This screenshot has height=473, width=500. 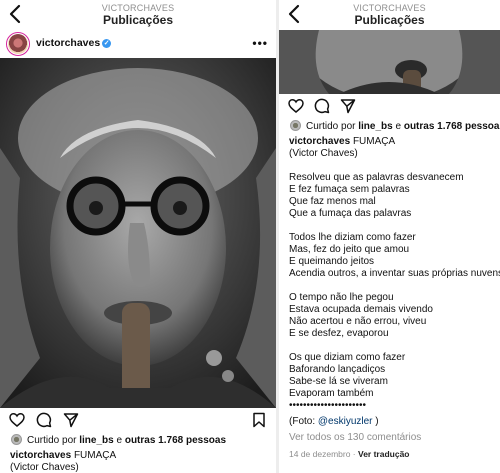 What do you see at coordinates (376, 177) in the screenshot?
I see `poem-line: Resolveu que as palavras desvanecem` at bounding box center [376, 177].